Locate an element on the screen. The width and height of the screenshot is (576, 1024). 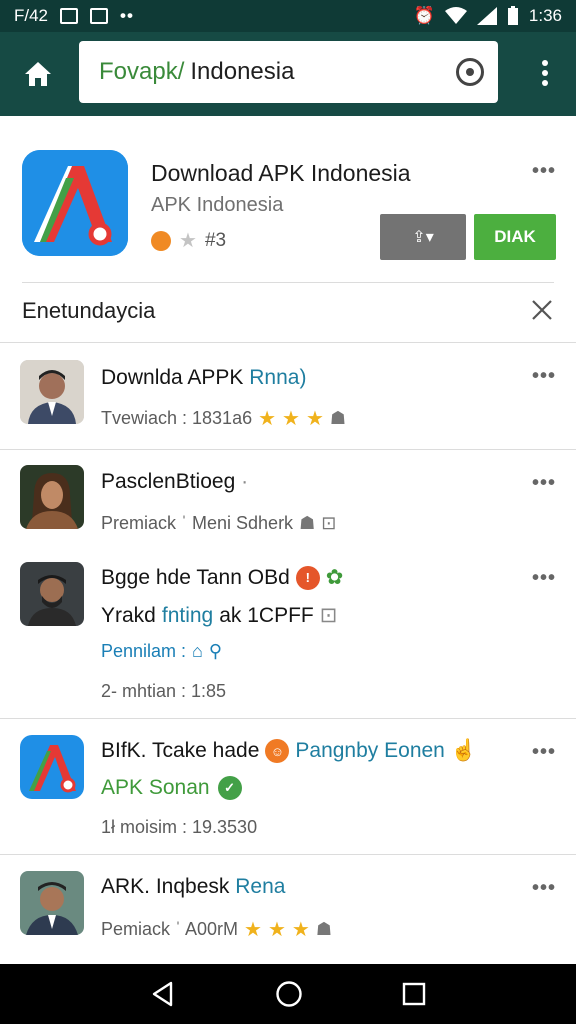
item-line3: Pennilam : is located at coordinates (143, 651).